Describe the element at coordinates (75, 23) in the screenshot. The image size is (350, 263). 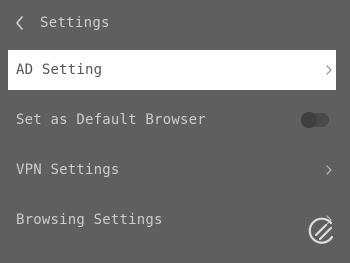
I see `page-title: Settings` at that location.